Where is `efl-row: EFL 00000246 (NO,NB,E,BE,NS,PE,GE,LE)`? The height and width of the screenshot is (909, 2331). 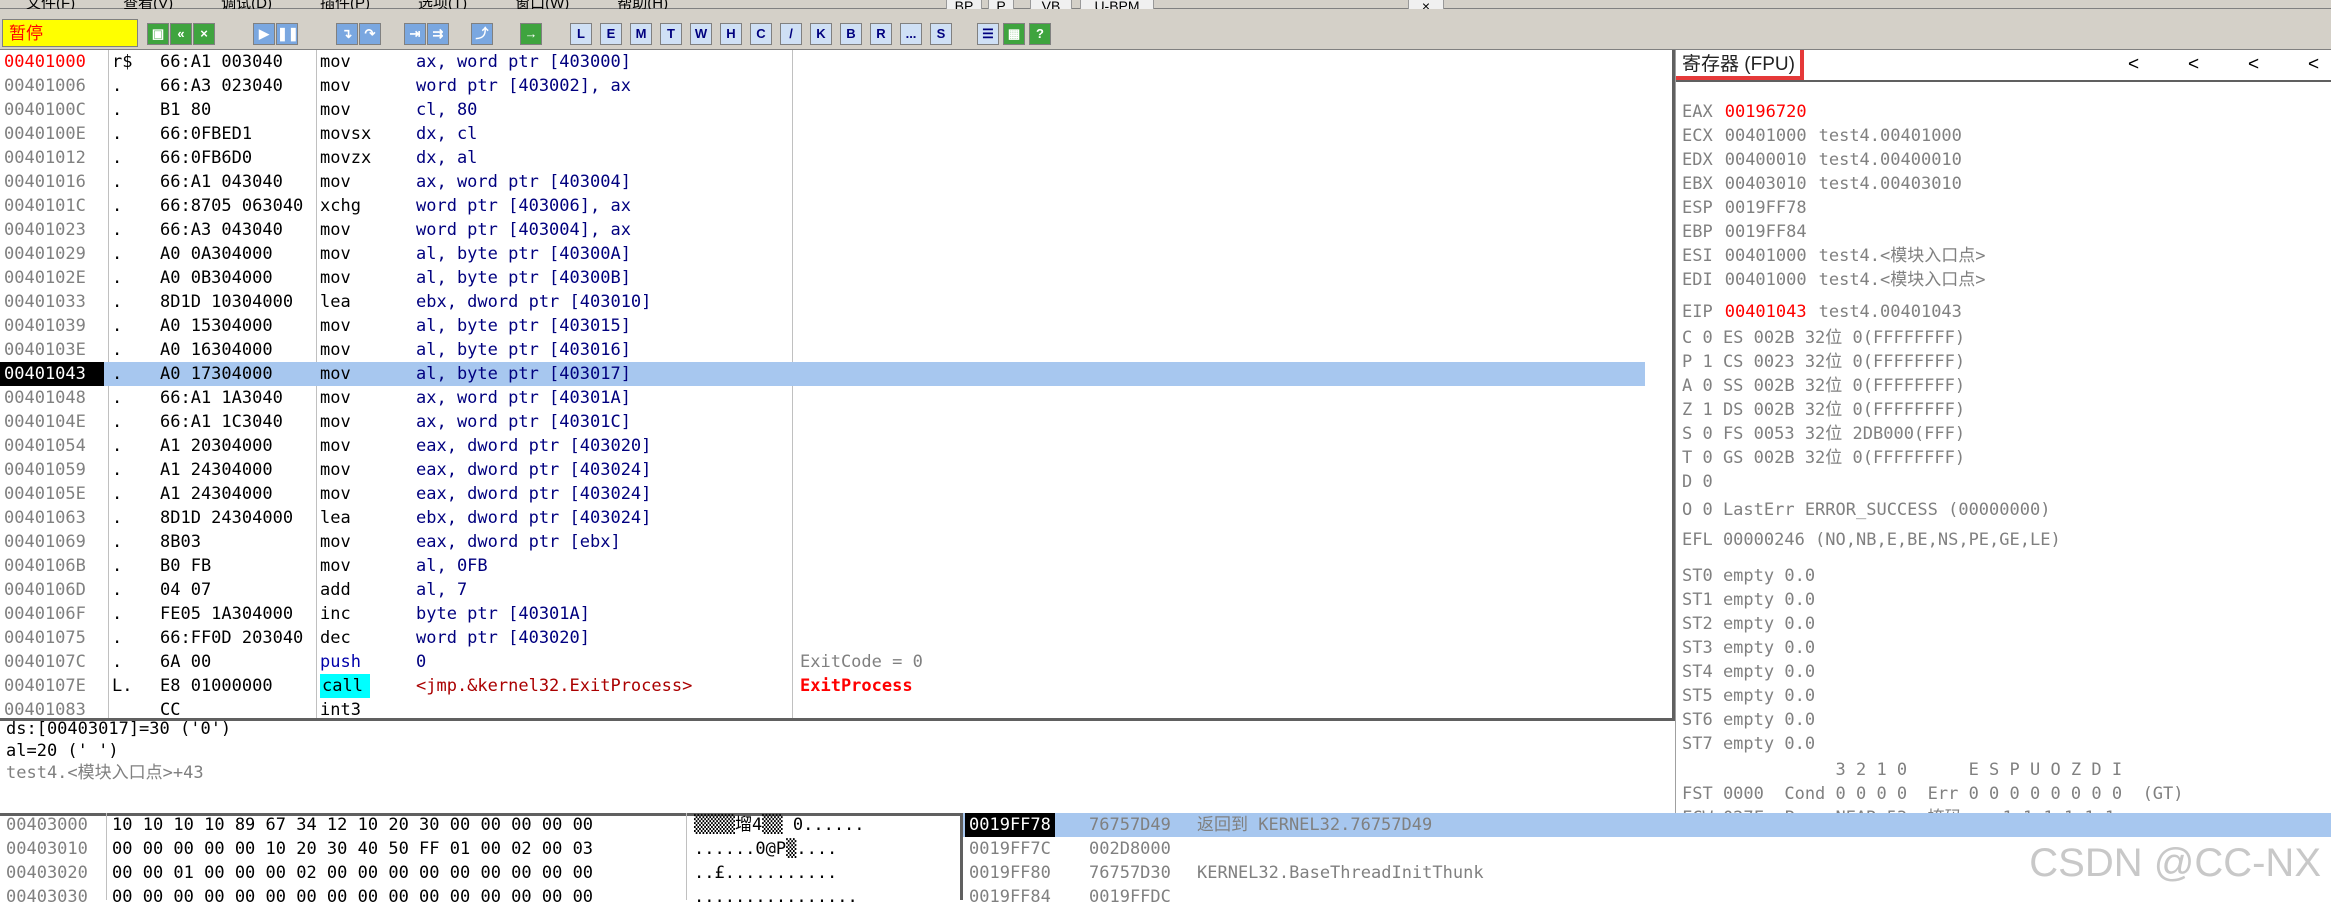 efl-row: EFL 00000246 (NO,NB,E,BE,NS,PE,GE,LE) is located at coordinates (1871, 540).